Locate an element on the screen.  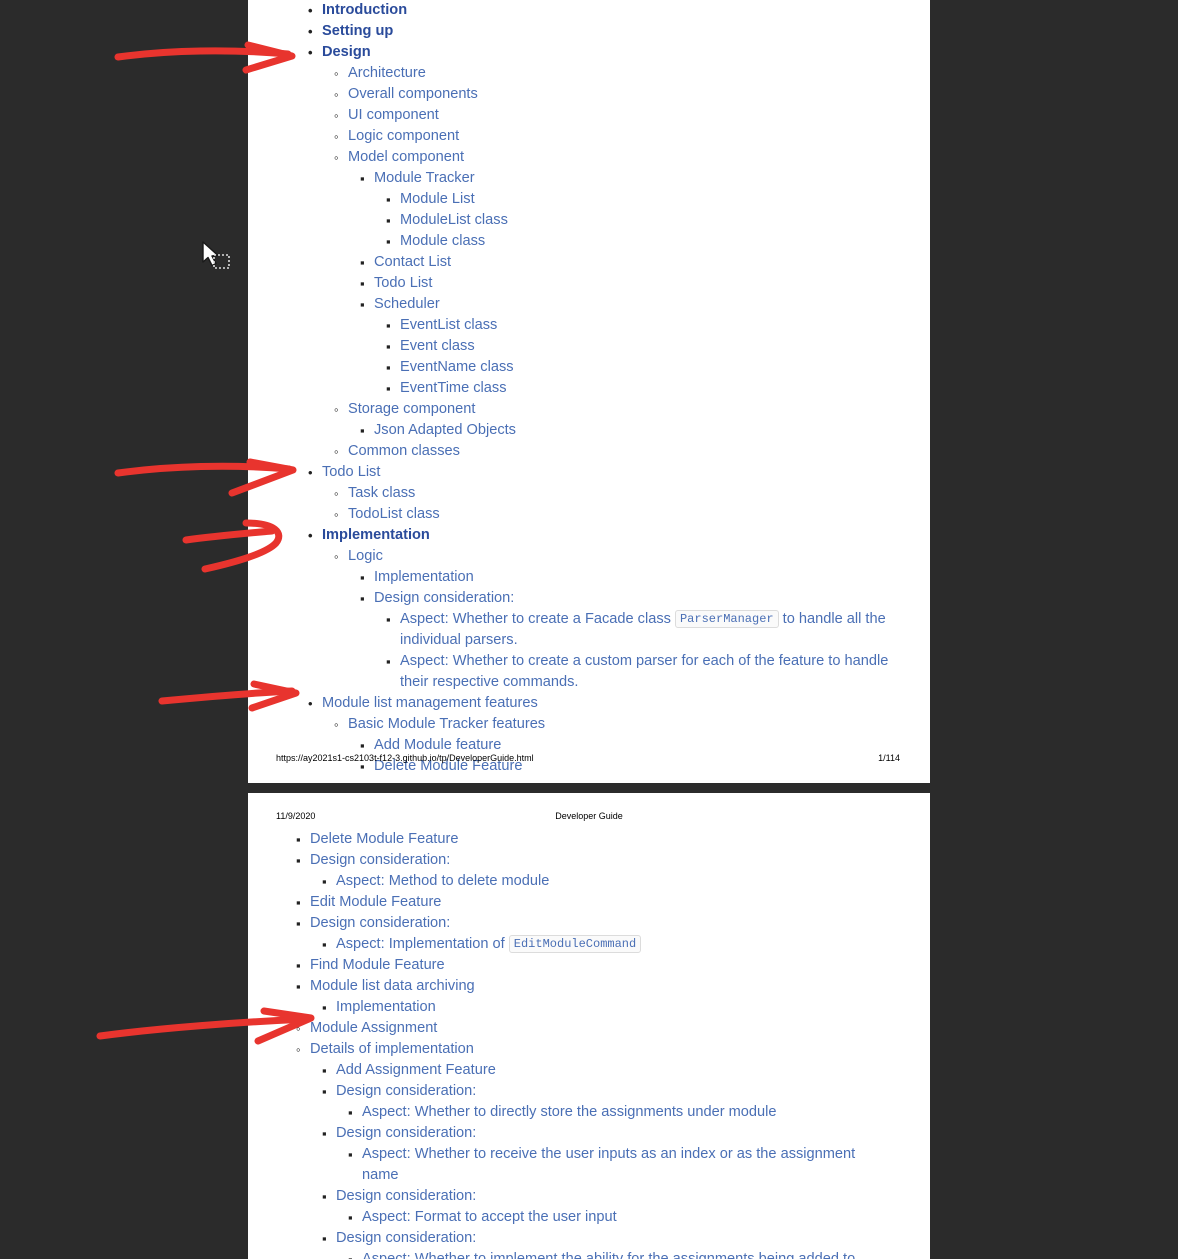
toc-item: Delete Module Feature is located at coordinates (589, 839).